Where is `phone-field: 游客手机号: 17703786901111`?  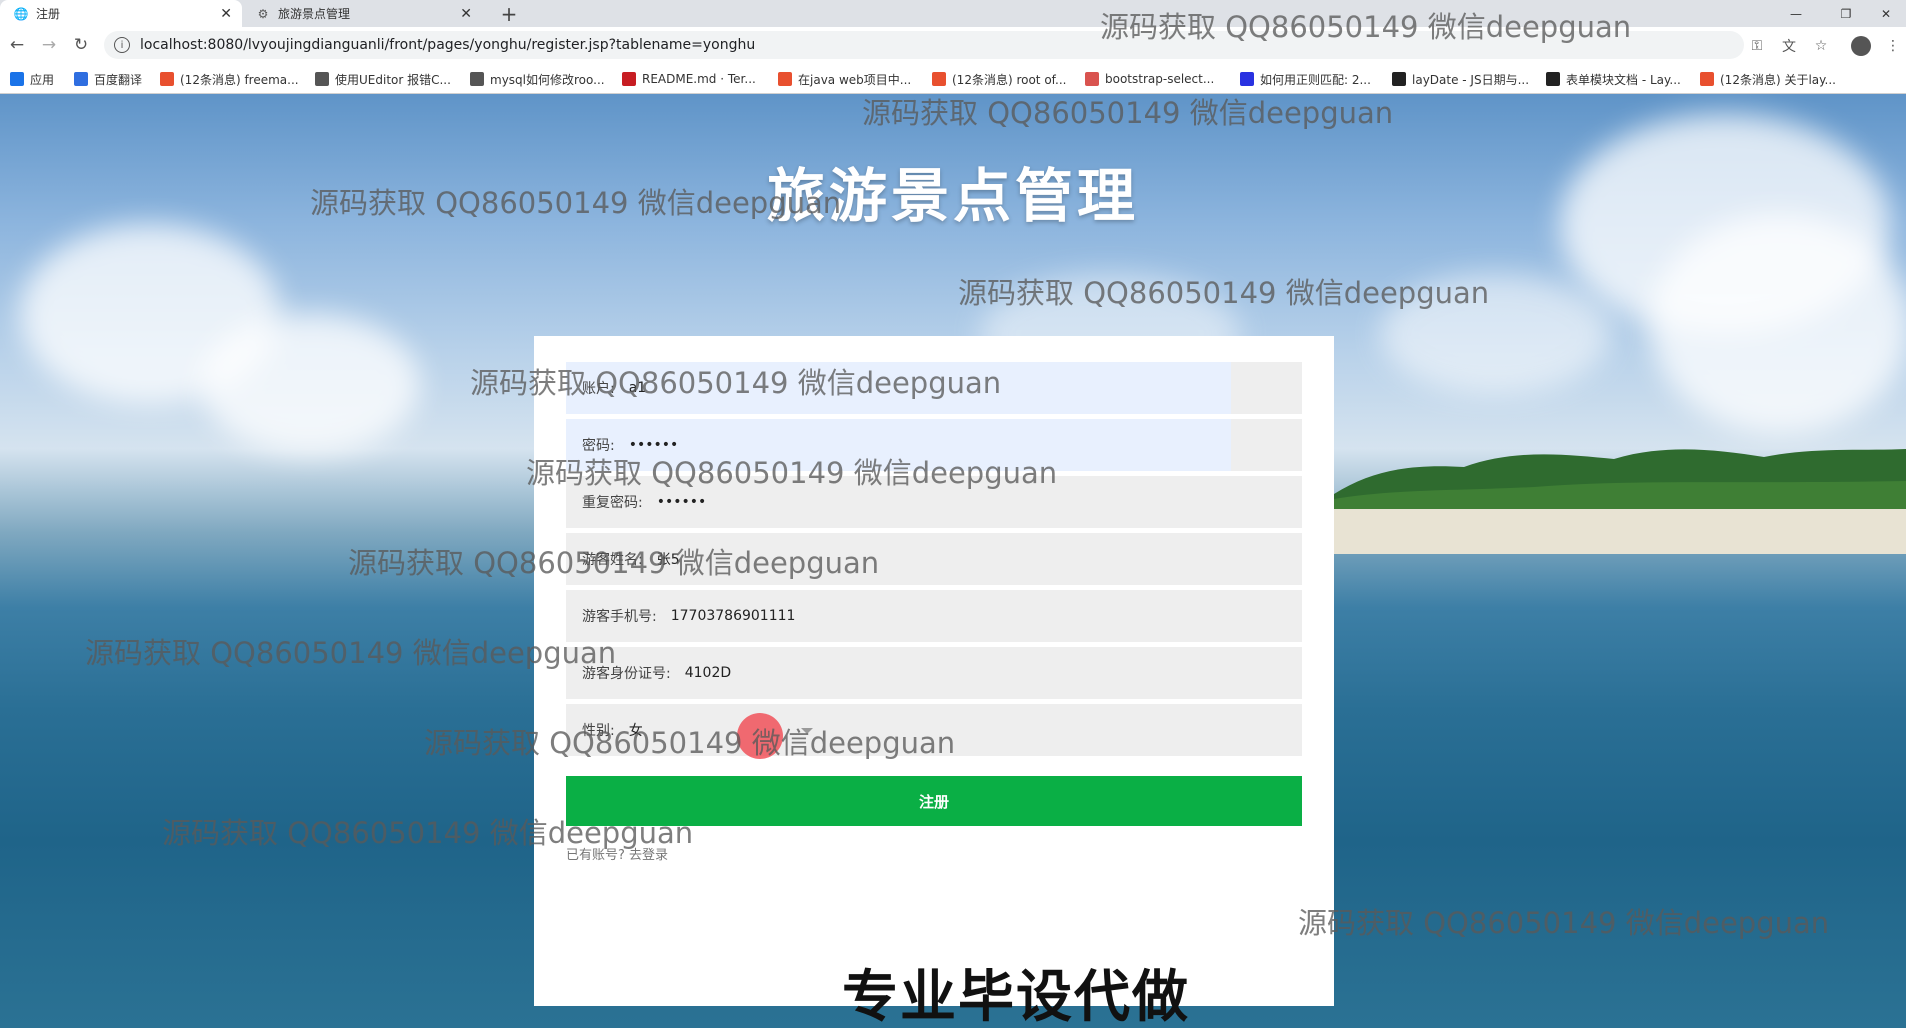
phone-field: 游客手机号: 17703786901111 is located at coordinates (934, 616).